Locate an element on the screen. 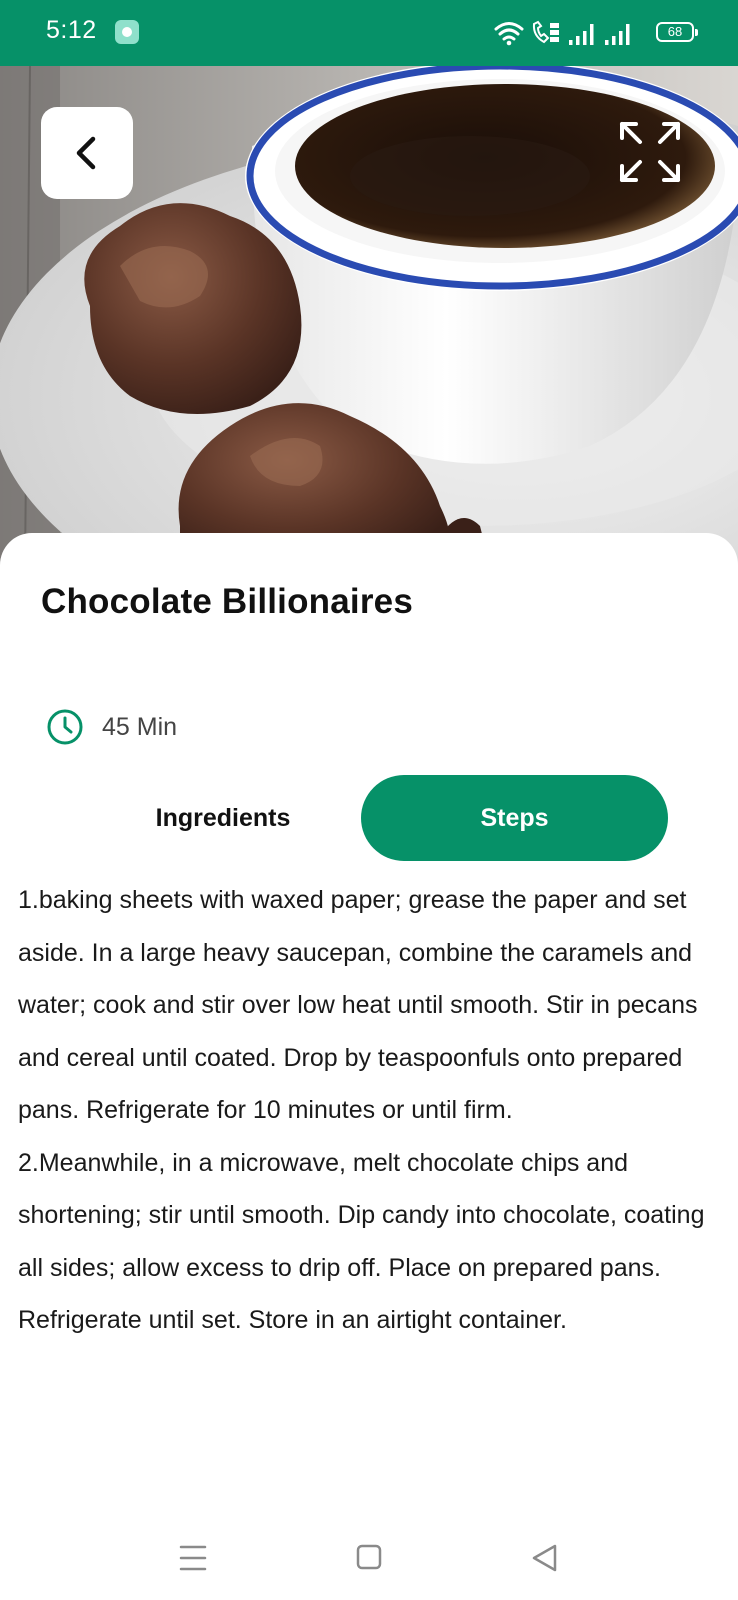  chevron-left-icon is located at coordinates (86, 153).